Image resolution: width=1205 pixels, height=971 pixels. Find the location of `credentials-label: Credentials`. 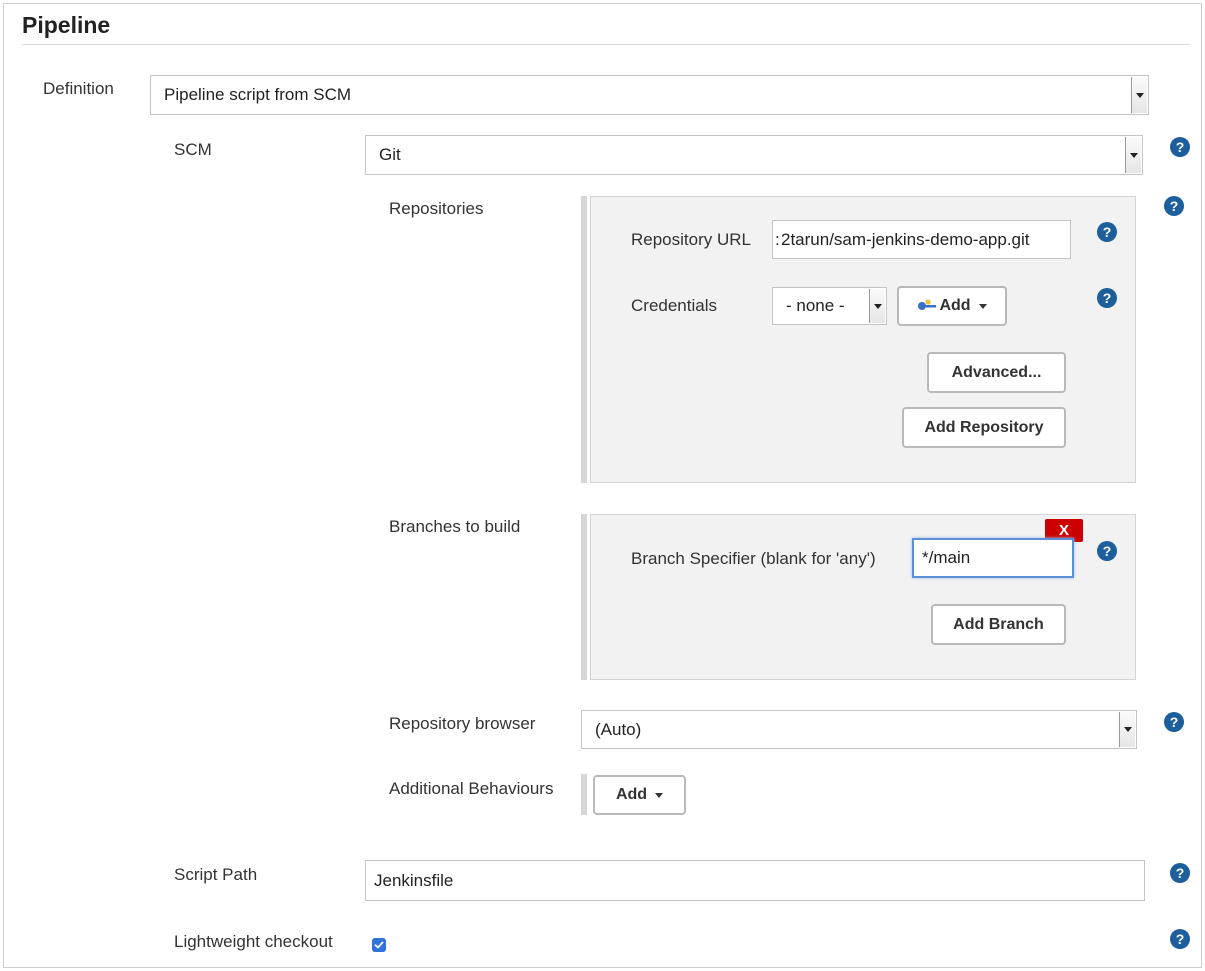

credentials-label: Credentials is located at coordinates (674, 305).